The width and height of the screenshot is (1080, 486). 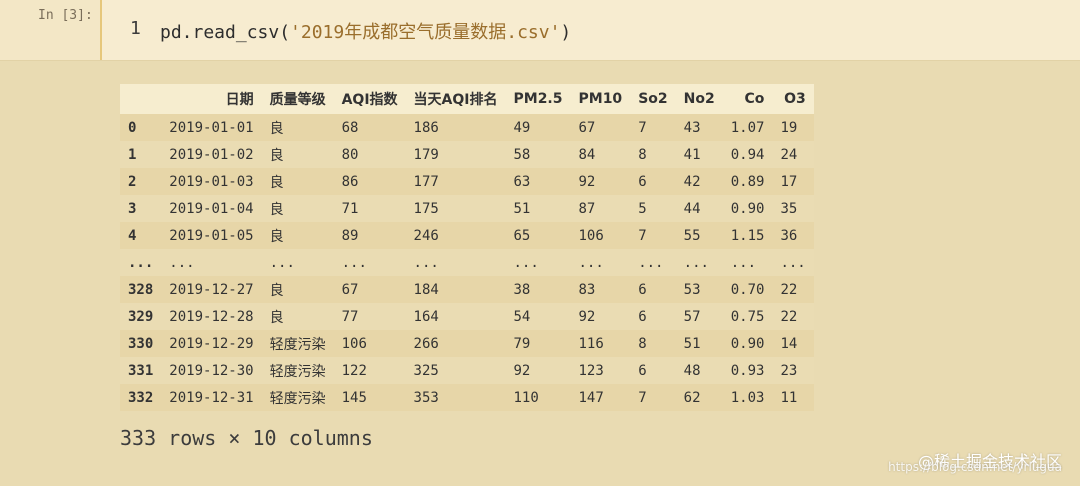 I want to click on column-header: So2, so click(x=653, y=99).